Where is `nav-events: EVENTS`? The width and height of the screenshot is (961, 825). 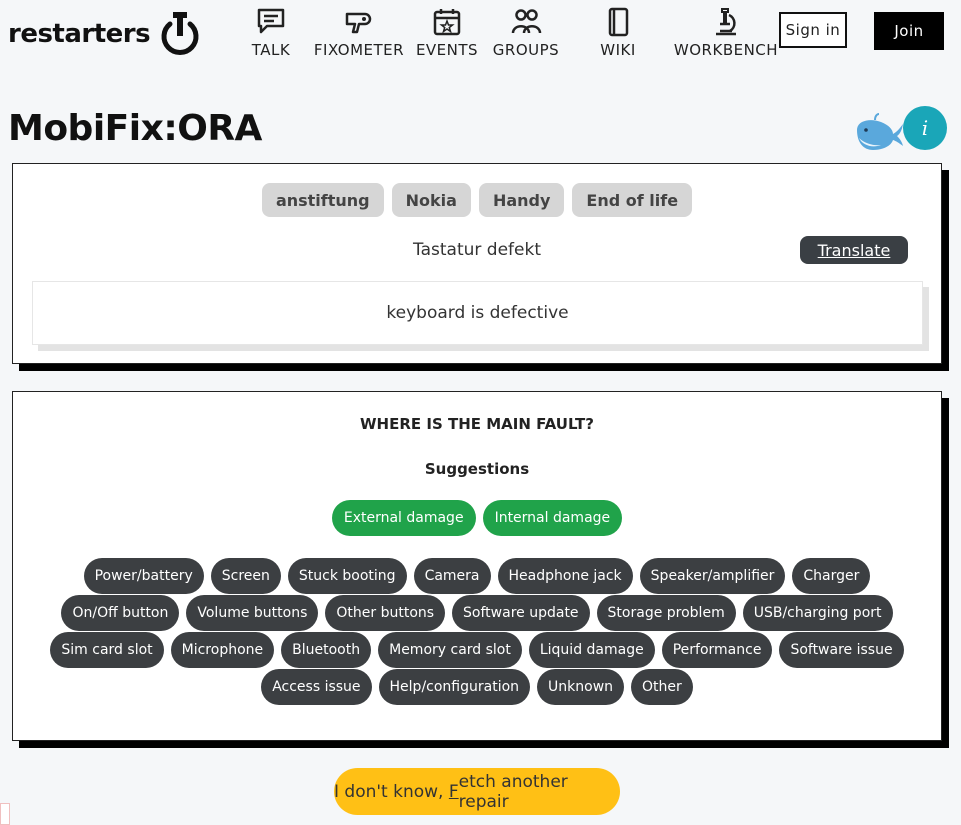
nav-events: EVENTS is located at coordinates (447, 32).